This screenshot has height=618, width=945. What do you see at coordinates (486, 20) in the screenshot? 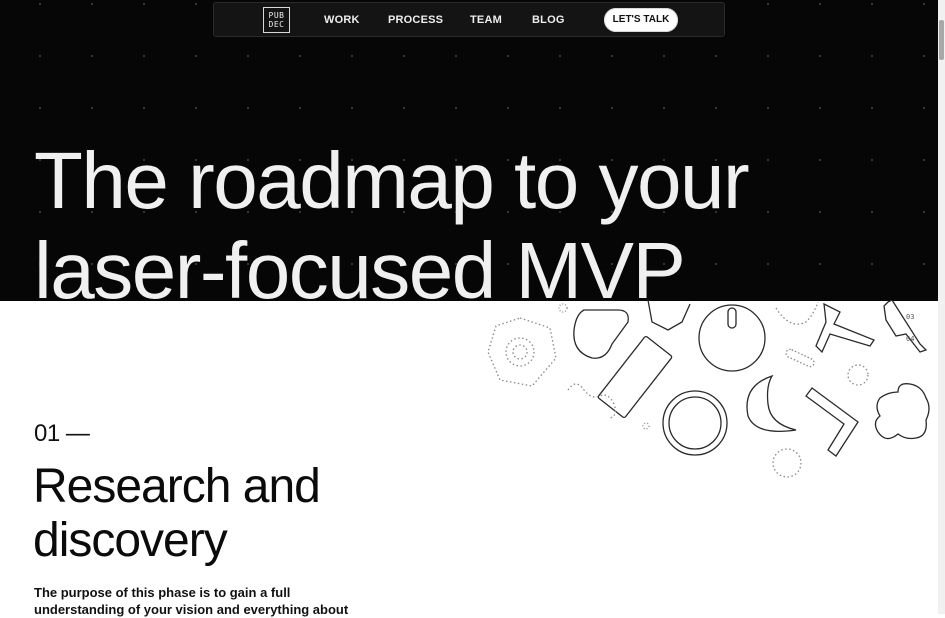
I see `nav-link-team: TEAM` at bounding box center [486, 20].